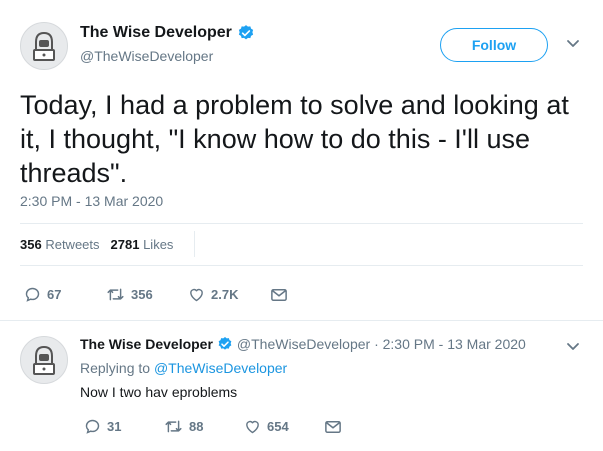 The image size is (603, 451). Describe the element at coordinates (494, 45) in the screenshot. I see `follow-button: Follow` at that location.